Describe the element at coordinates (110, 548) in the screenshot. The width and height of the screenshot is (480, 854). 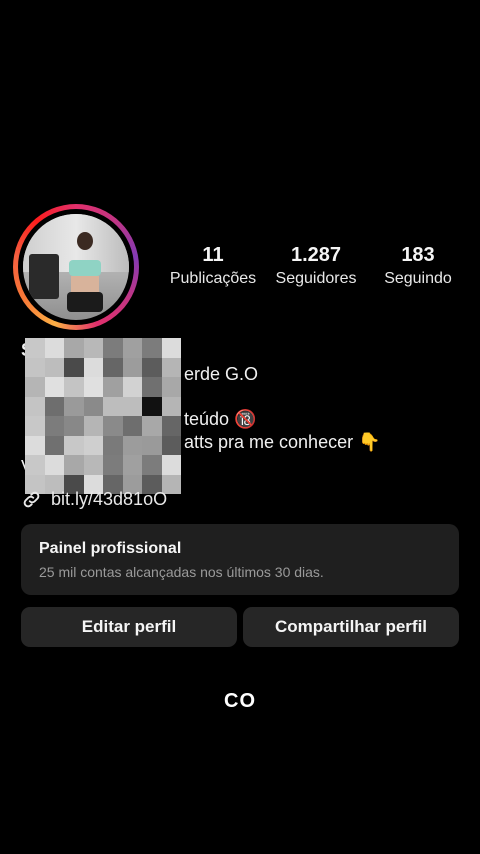
I see `professional-dashboard-title: Painel profissional` at that location.